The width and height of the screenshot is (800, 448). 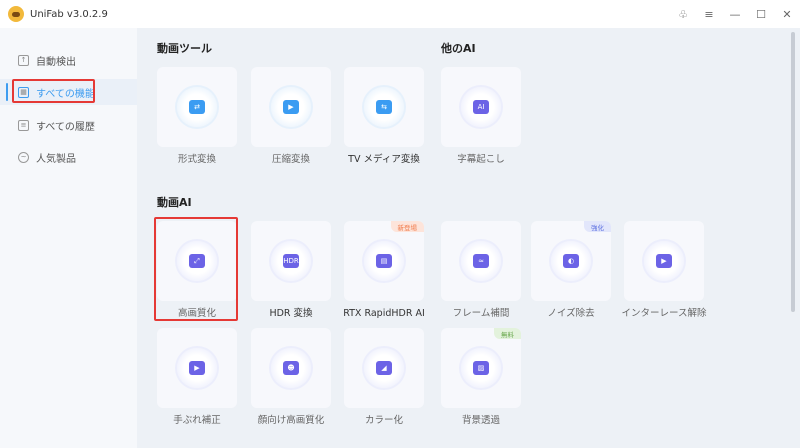 What do you see at coordinates (23, 125) in the screenshot?
I see `clipboard-icon: ≡` at bounding box center [23, 125].